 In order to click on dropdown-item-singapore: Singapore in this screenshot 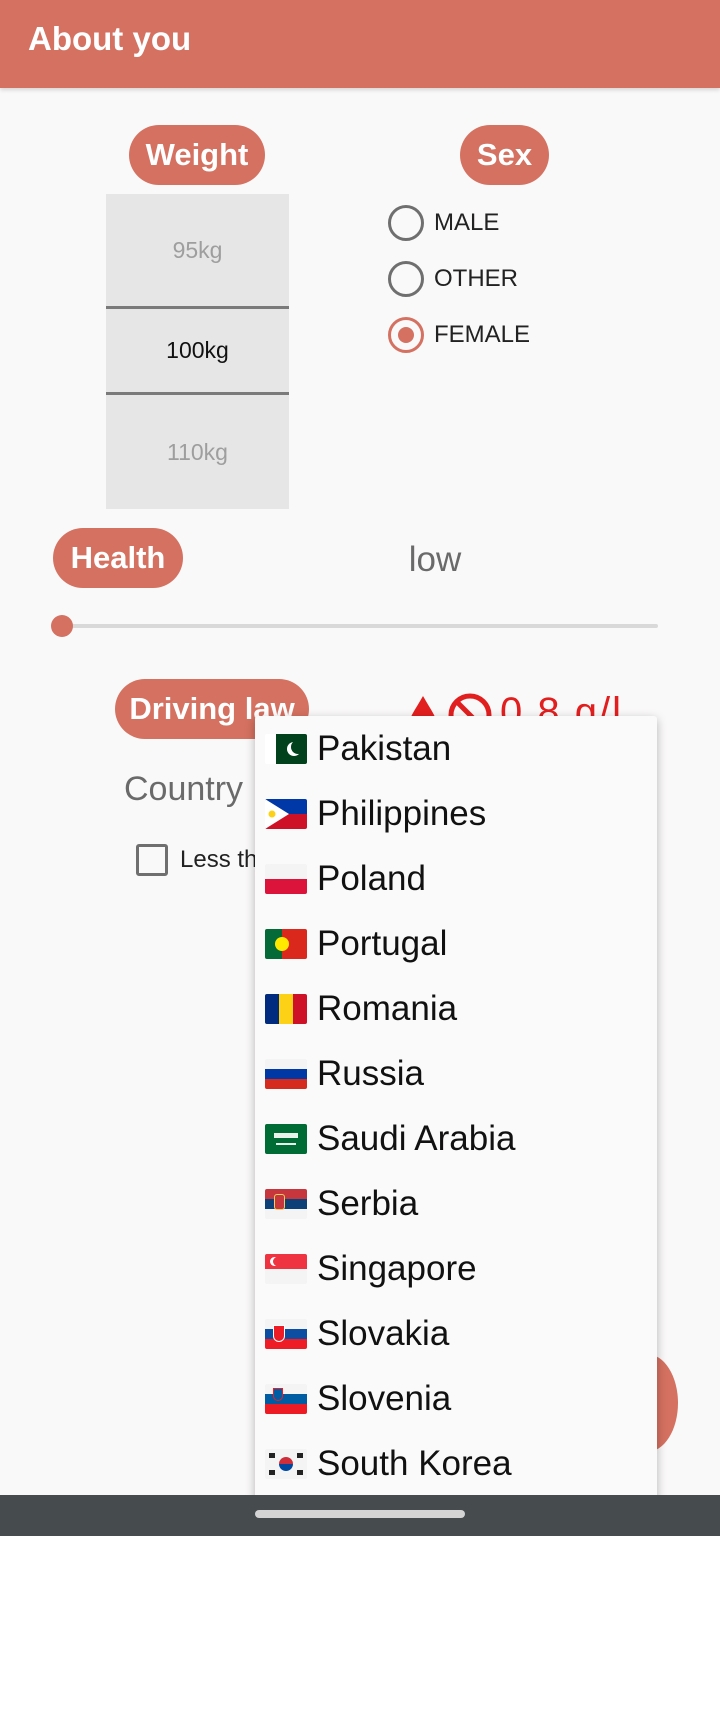, I will do `click(456, 1268)`.